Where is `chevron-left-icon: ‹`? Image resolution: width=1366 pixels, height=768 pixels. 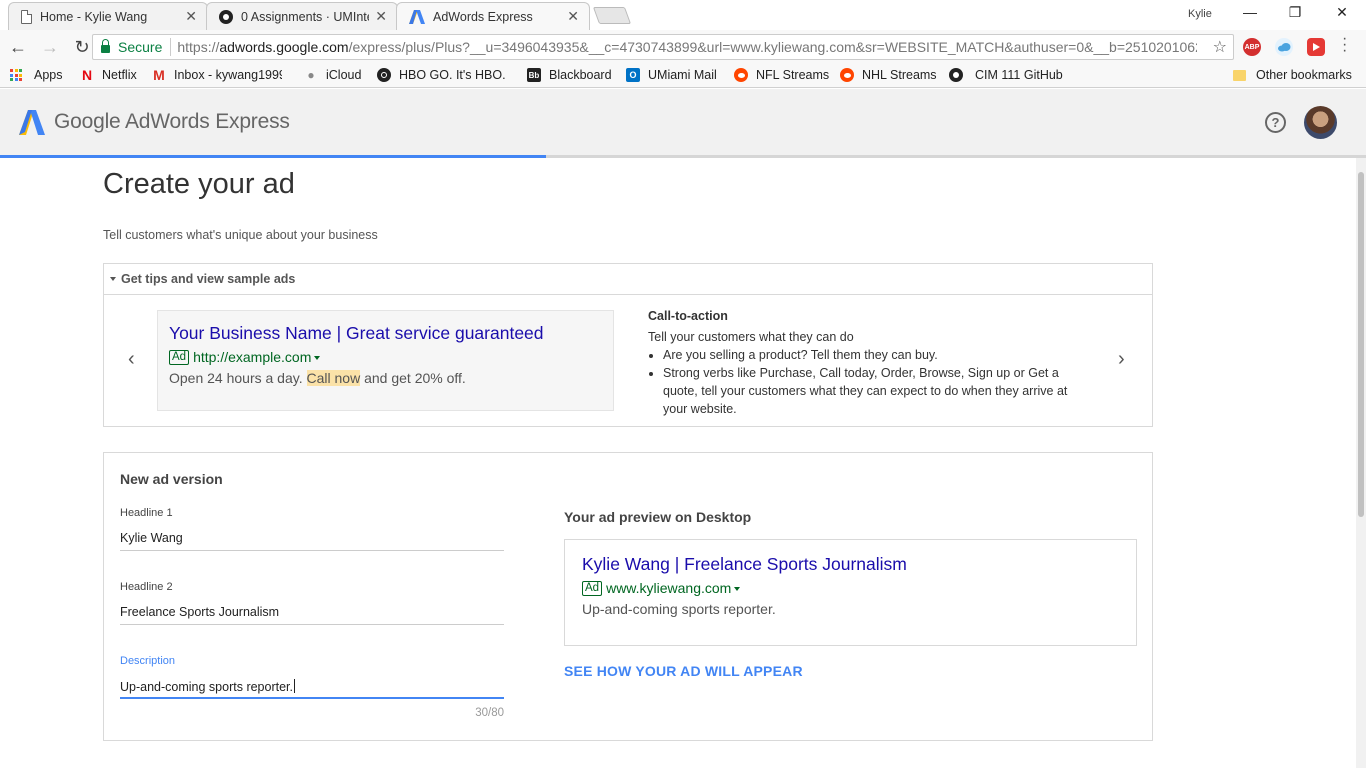
chevron-left-icon: ‹ is located at coordinates (131, 359).